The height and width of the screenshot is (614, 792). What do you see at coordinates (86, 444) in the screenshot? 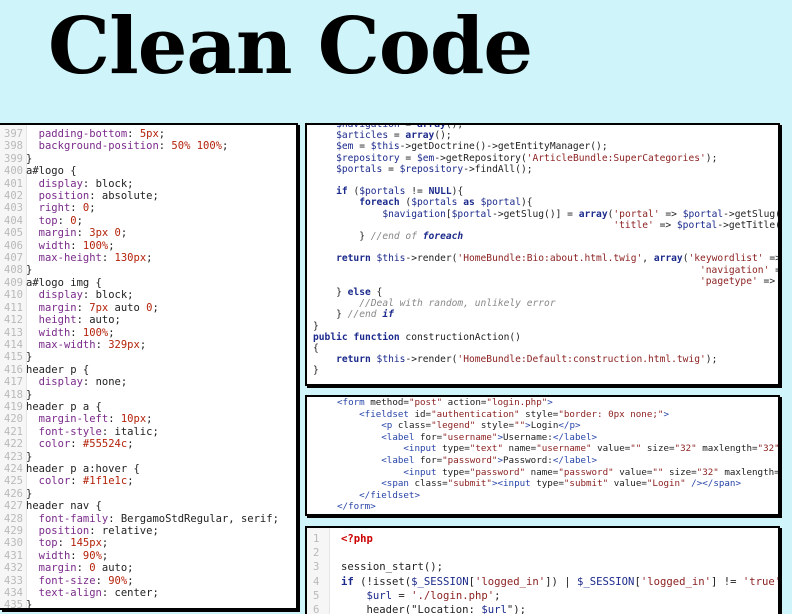
I see `code-text: color: #55524c;` at bounding box center [86, 444].